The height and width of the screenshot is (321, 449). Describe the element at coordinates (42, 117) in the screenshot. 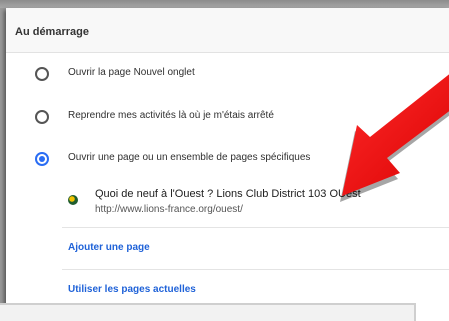

I see `radio-continue` at that location.